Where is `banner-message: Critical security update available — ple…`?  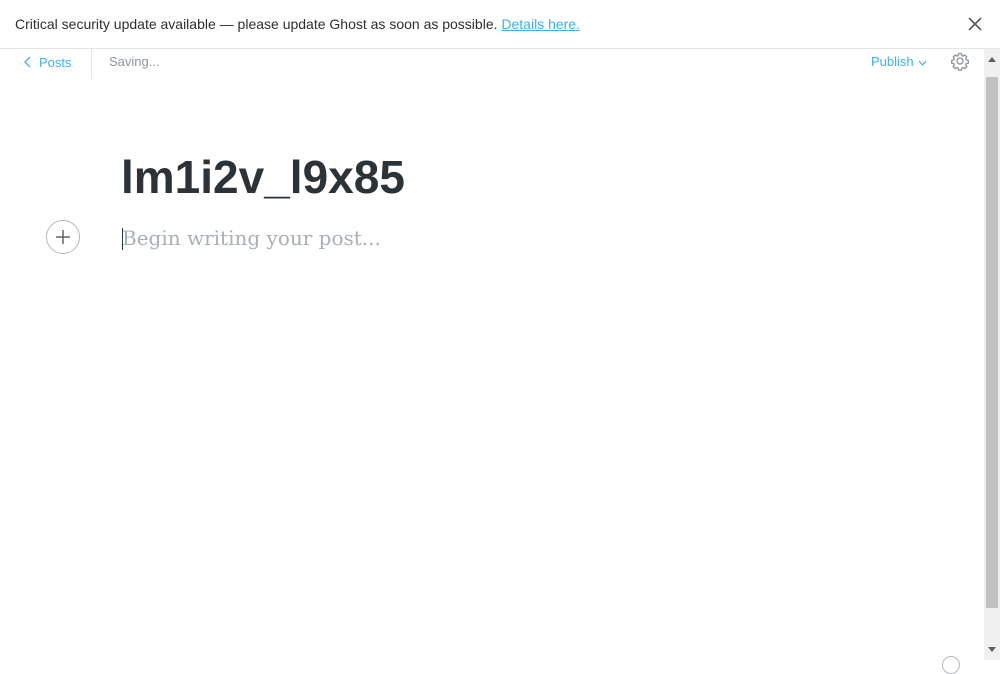 banner-message: Critical security update available — ple… is located at coordinates (256, 24).